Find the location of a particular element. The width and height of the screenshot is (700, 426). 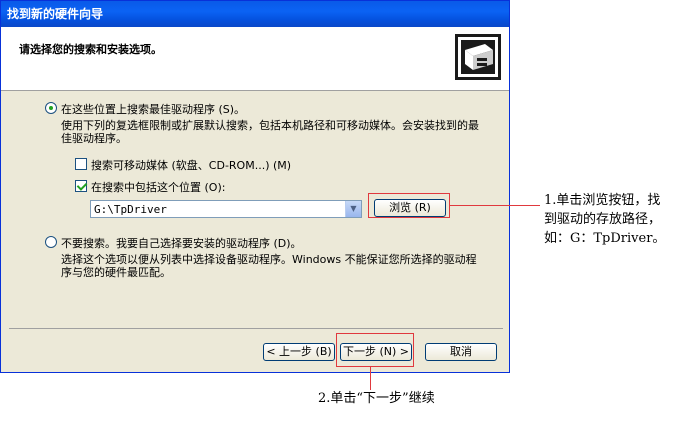

browse-callout-line-3: 如：G：TpDriver。 is located at coordinates (605, 238).